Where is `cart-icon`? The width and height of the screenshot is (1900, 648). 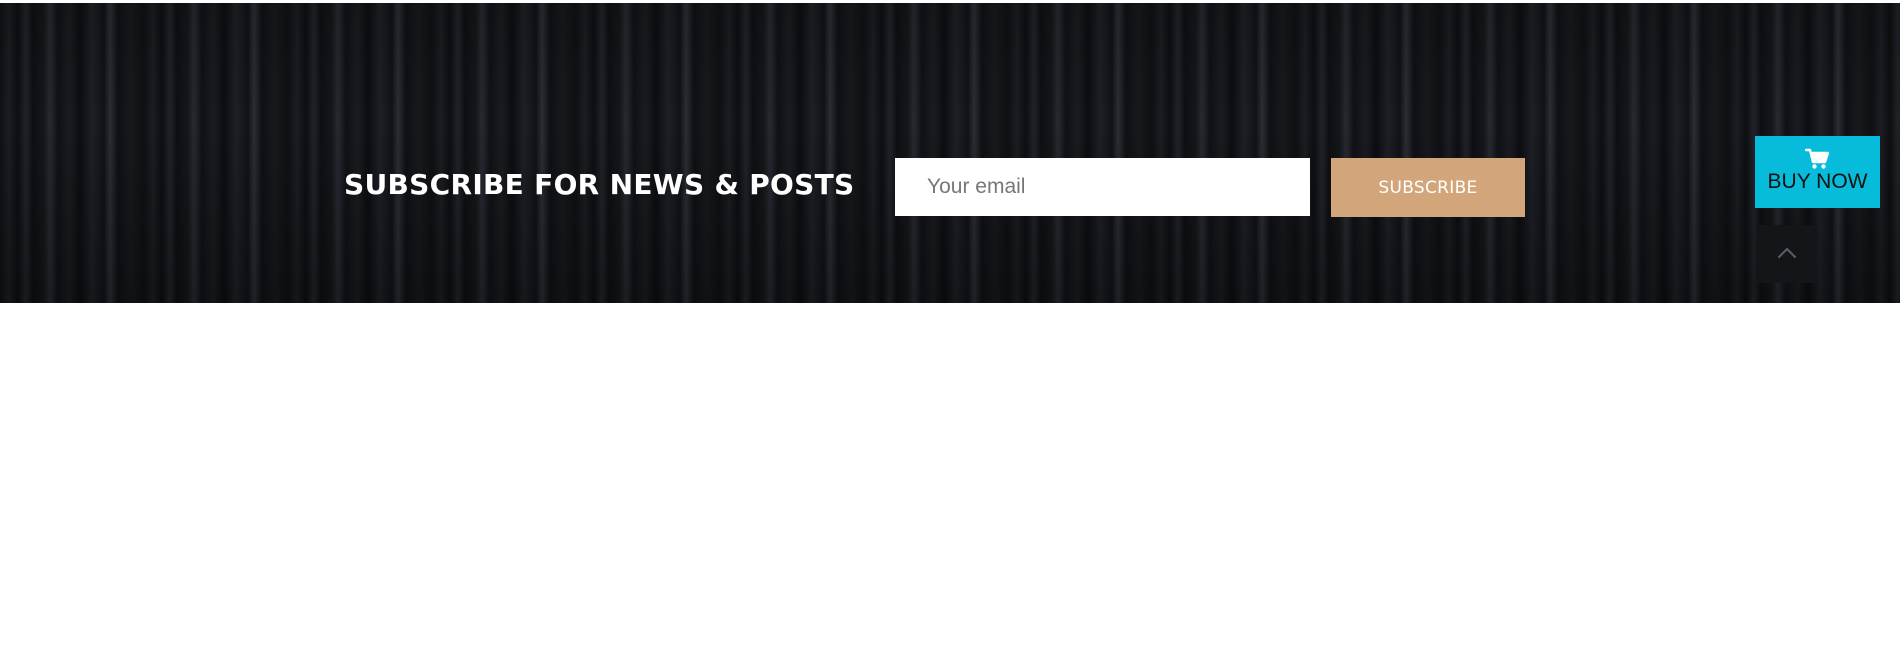
cart-icon is located at coordinates (1817, 158).